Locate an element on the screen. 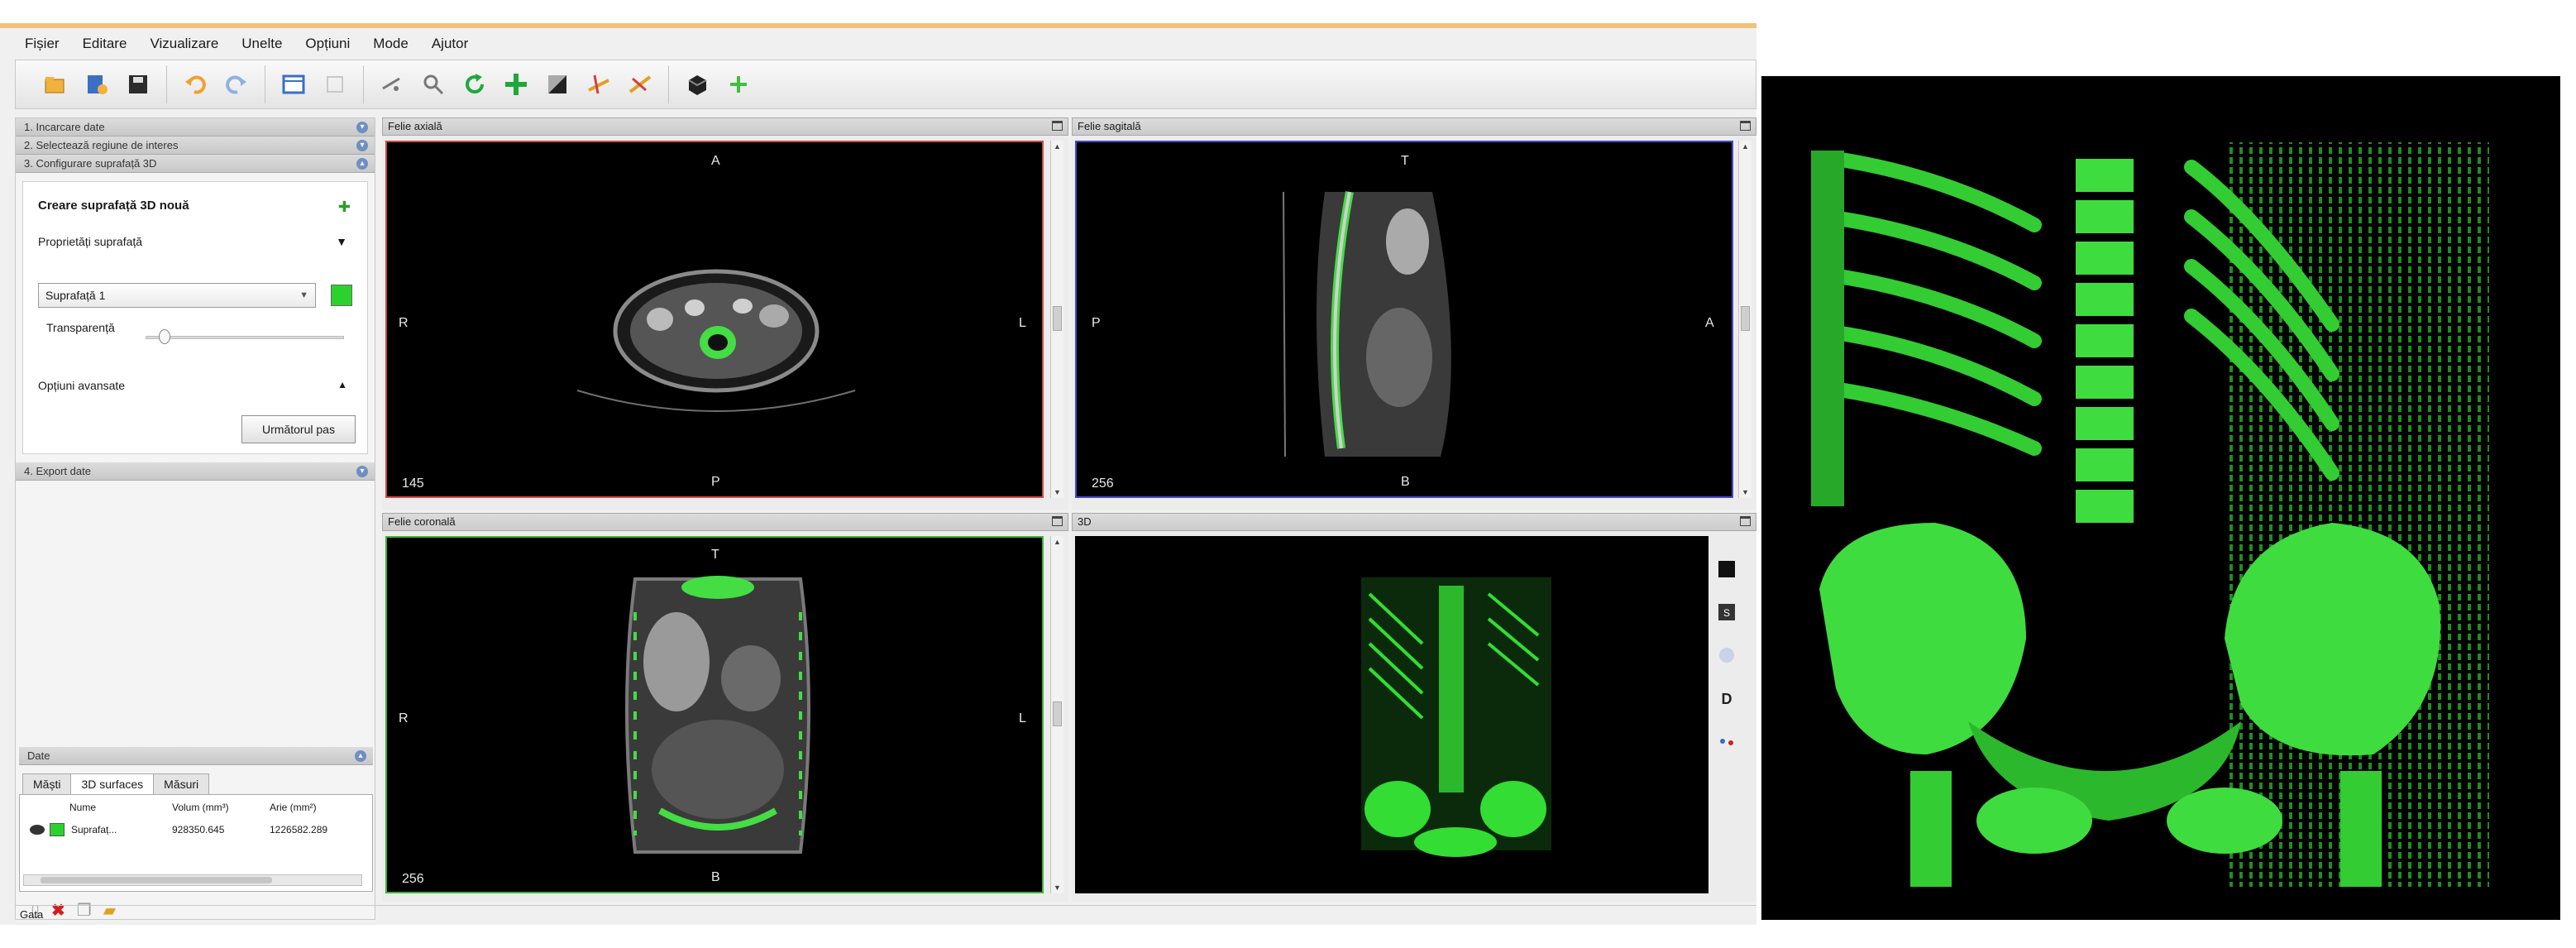 The width and height of the screenshot is (2576, 948). rotate-icon is located at coordinates (474, 84).